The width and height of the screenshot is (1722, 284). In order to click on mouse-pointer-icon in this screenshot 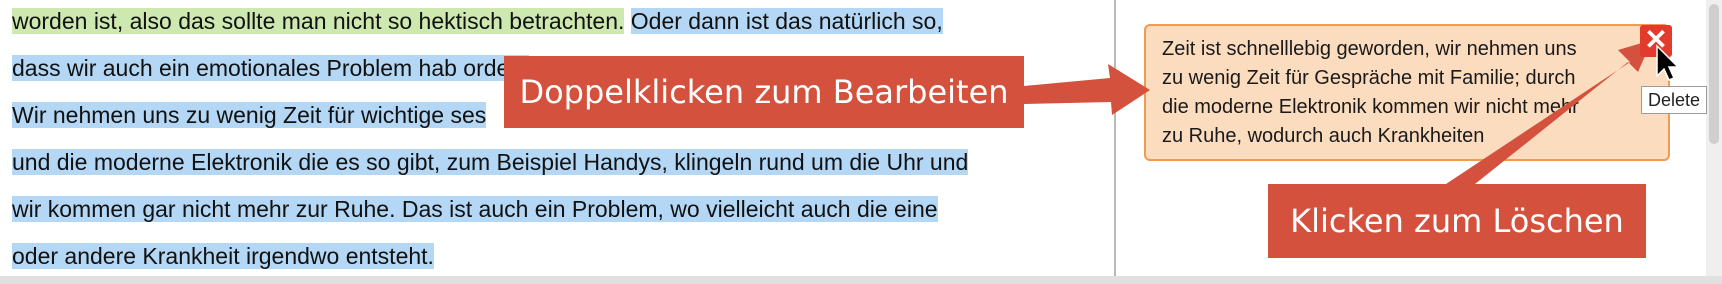, I will do `click(1668, 62)`.